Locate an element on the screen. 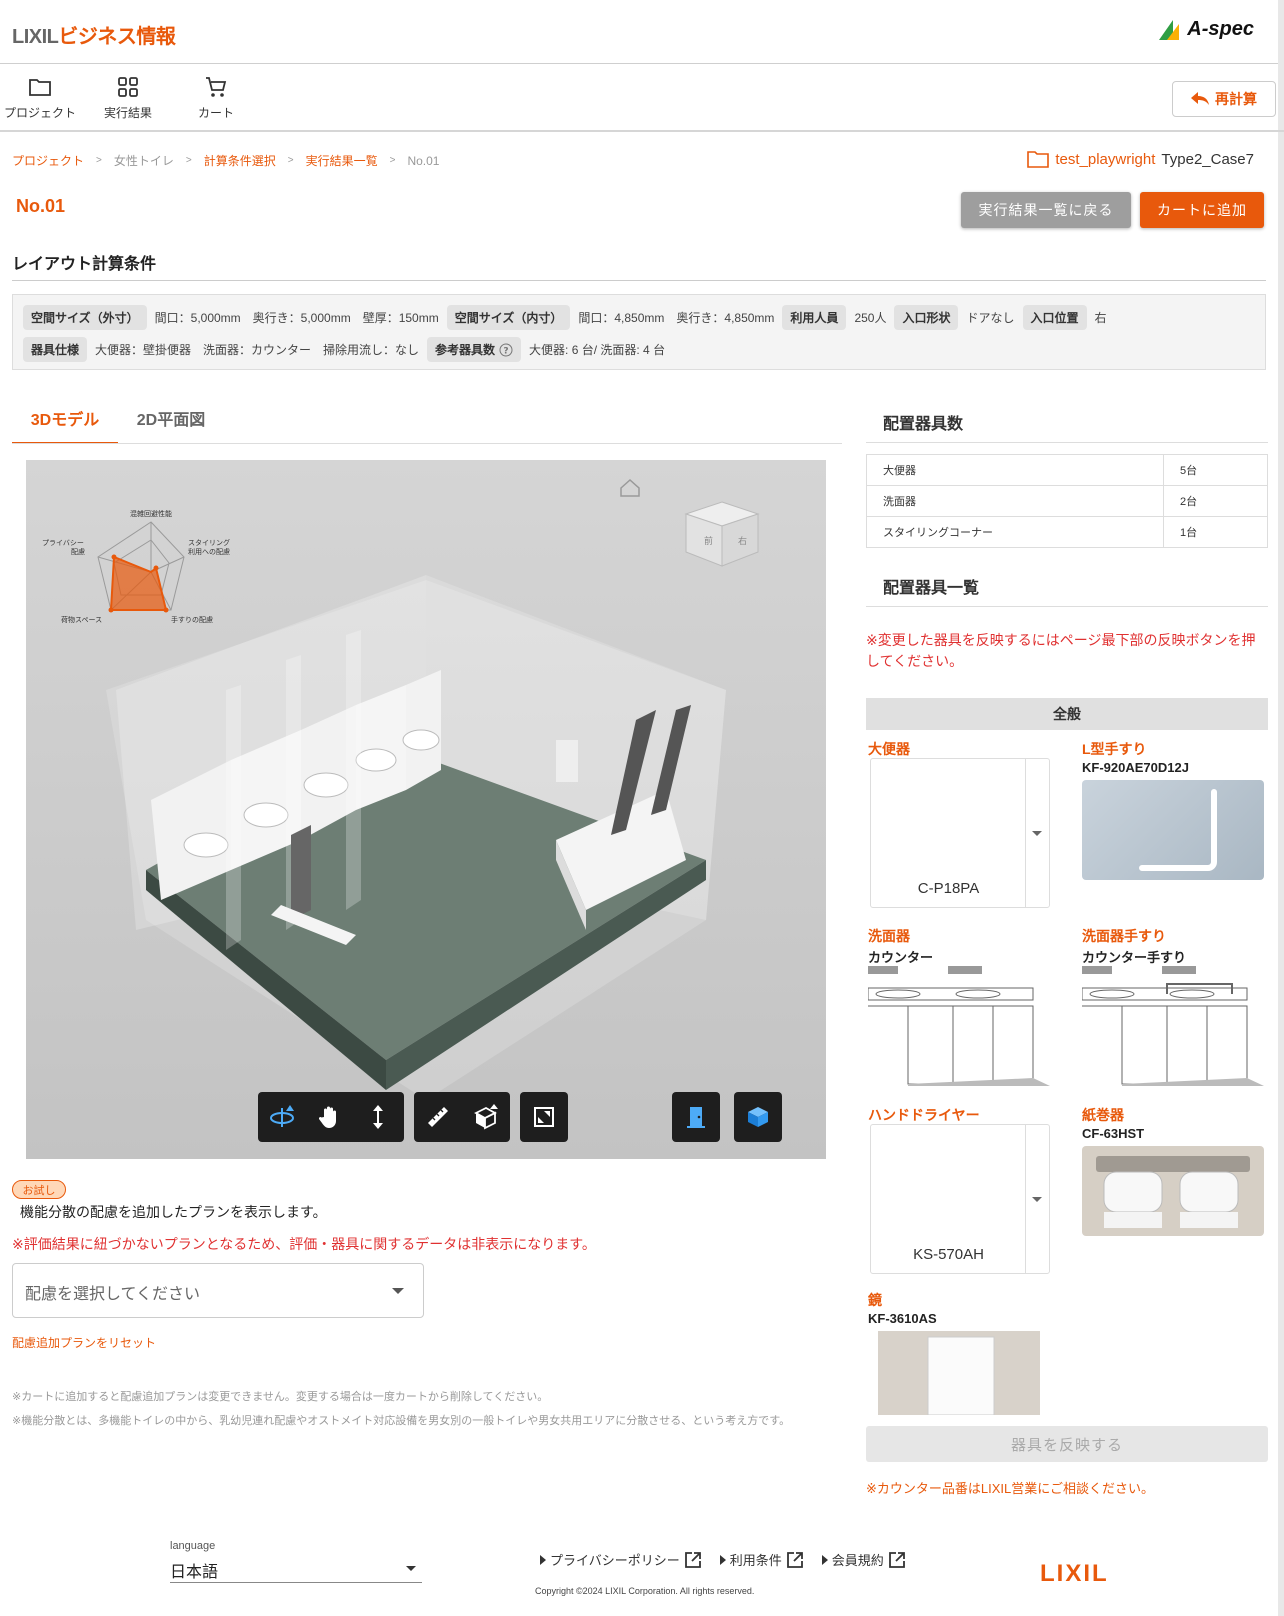 The width and height of the screenshot is (1284, 1616). mirror-image is located at coordinates (959, 1373).